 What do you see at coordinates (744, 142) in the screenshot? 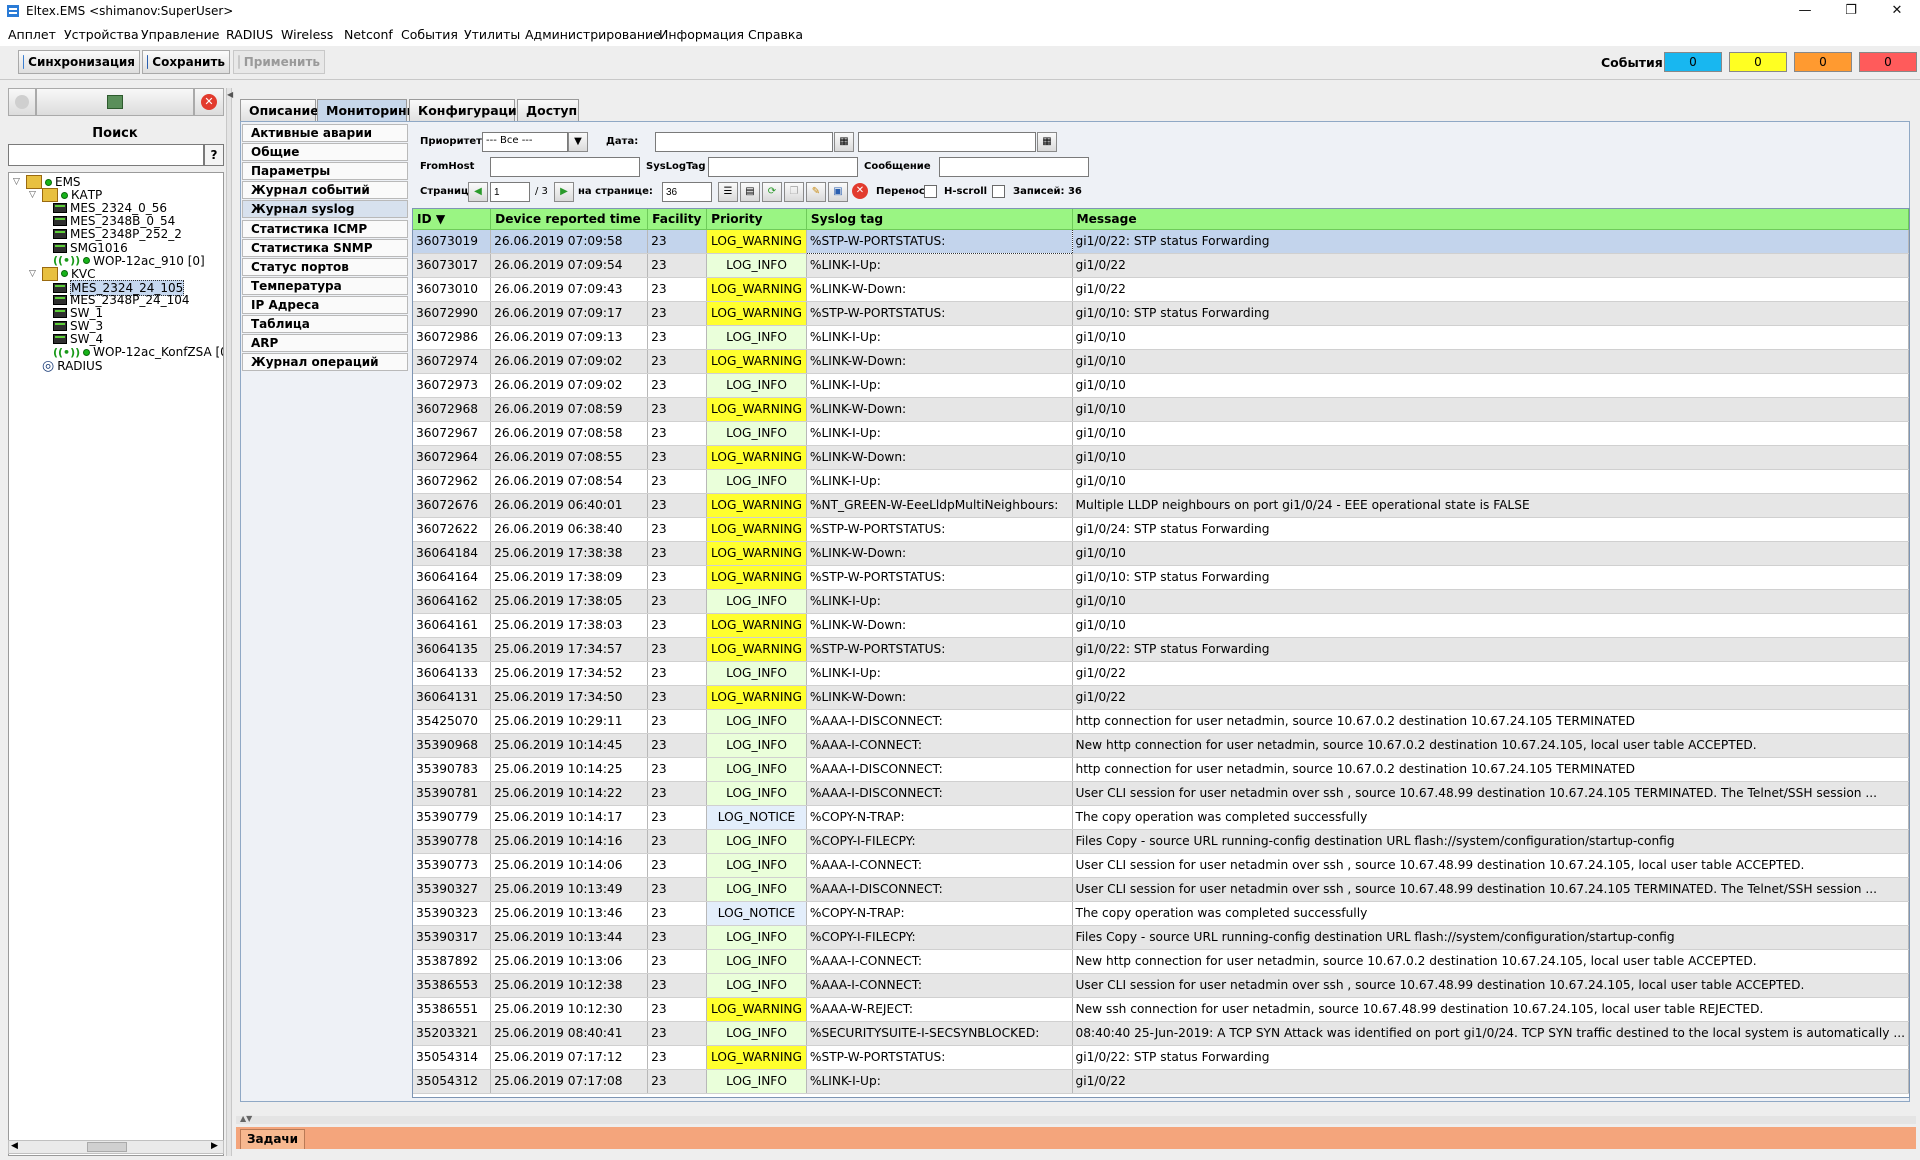
I see `date-from-input` at bounding box center [744, 142].